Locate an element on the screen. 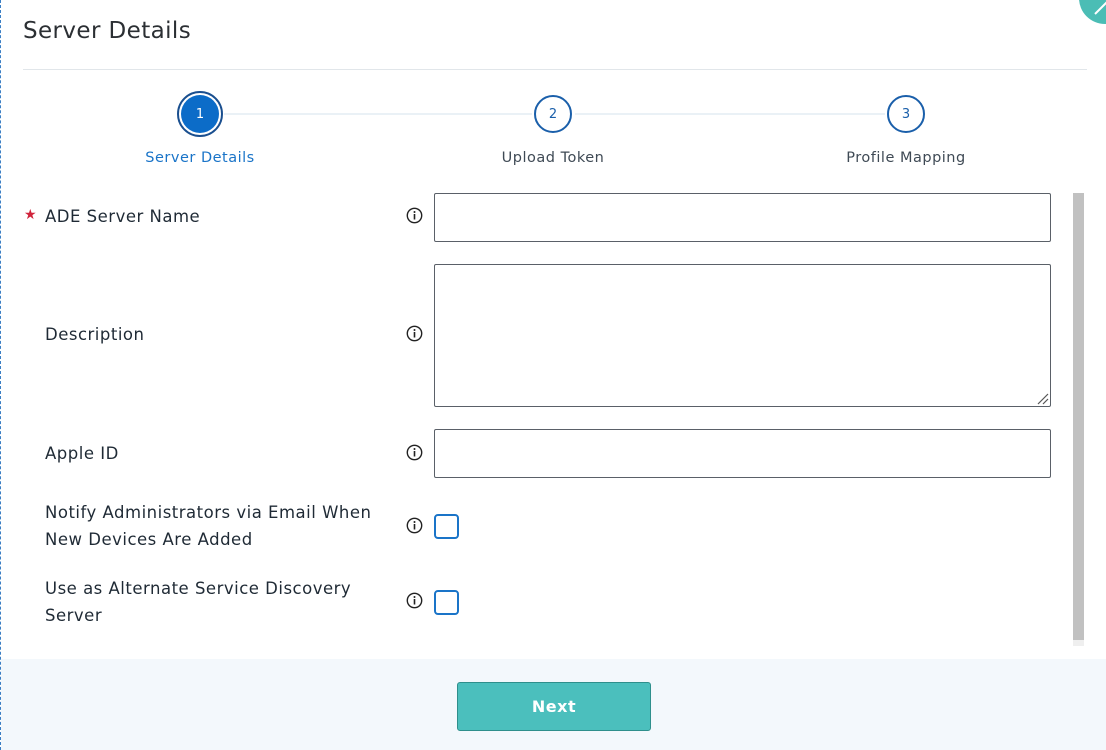 The width and height of the screenshot is (1106, 750). step-1-indicator: 1 is located at coordinates (200, 114).